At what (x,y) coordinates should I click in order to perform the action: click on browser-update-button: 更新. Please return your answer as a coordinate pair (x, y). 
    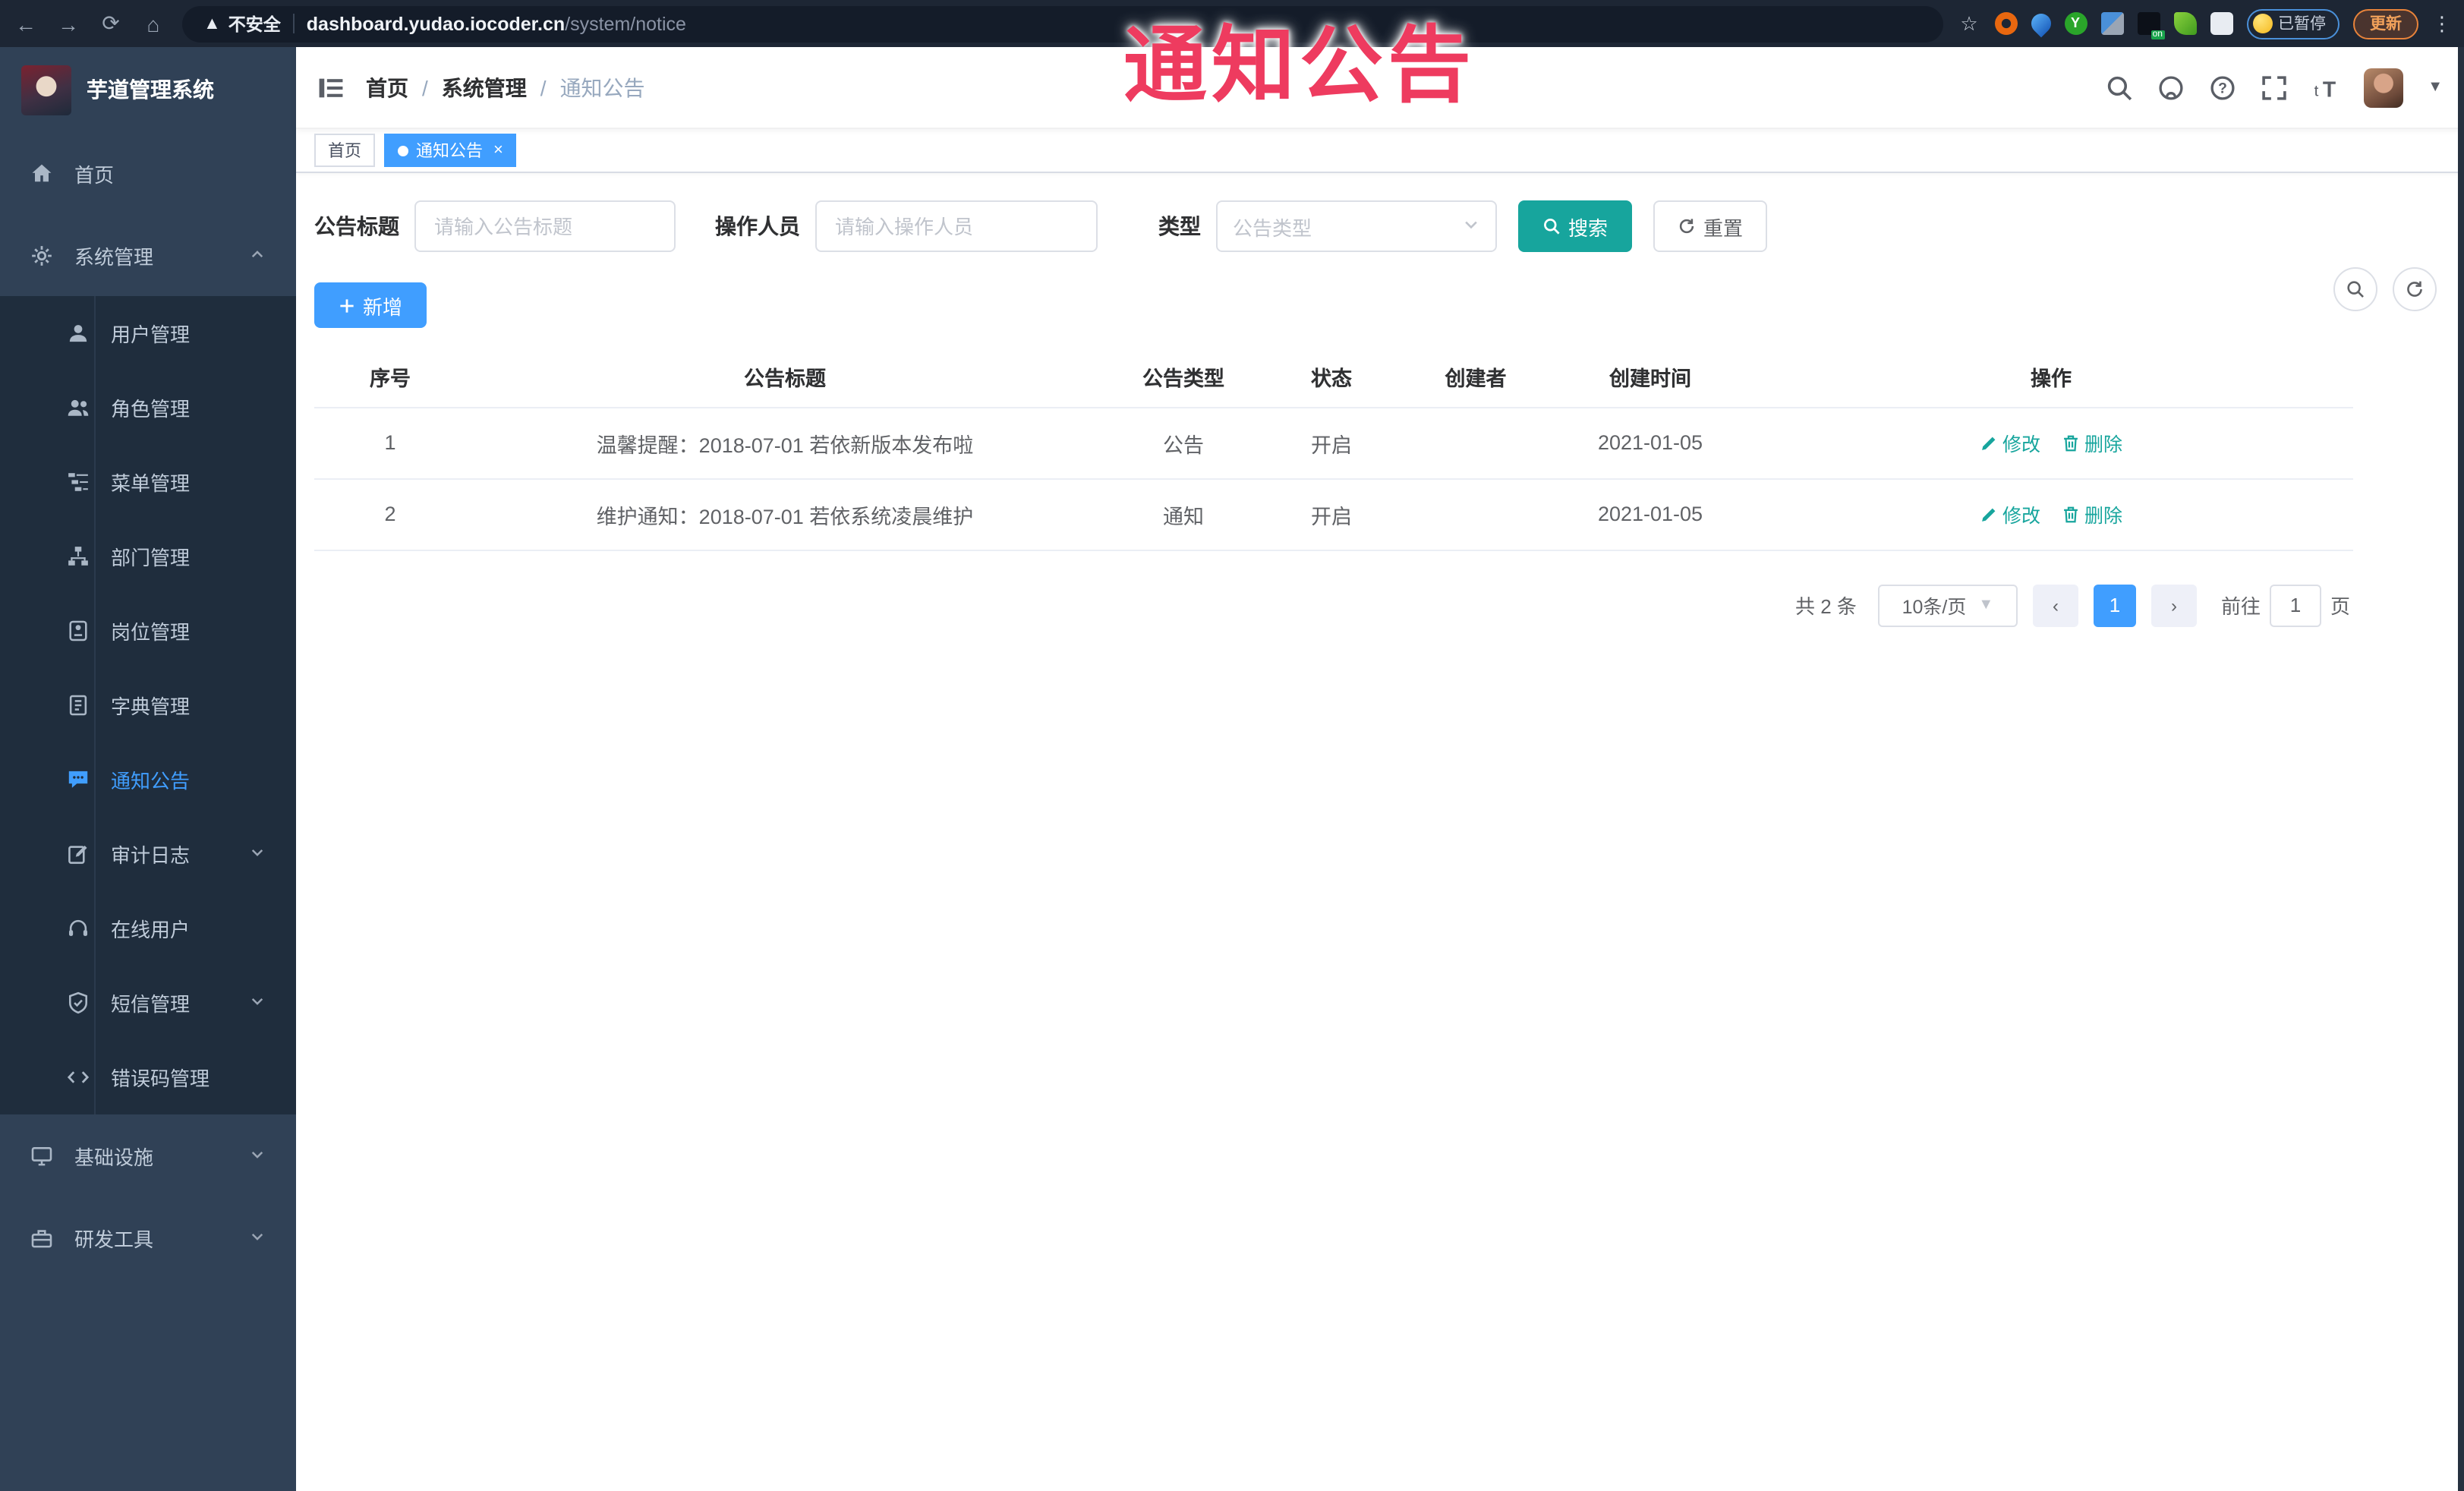
    Looking at the image, I should click on (2385, 23).